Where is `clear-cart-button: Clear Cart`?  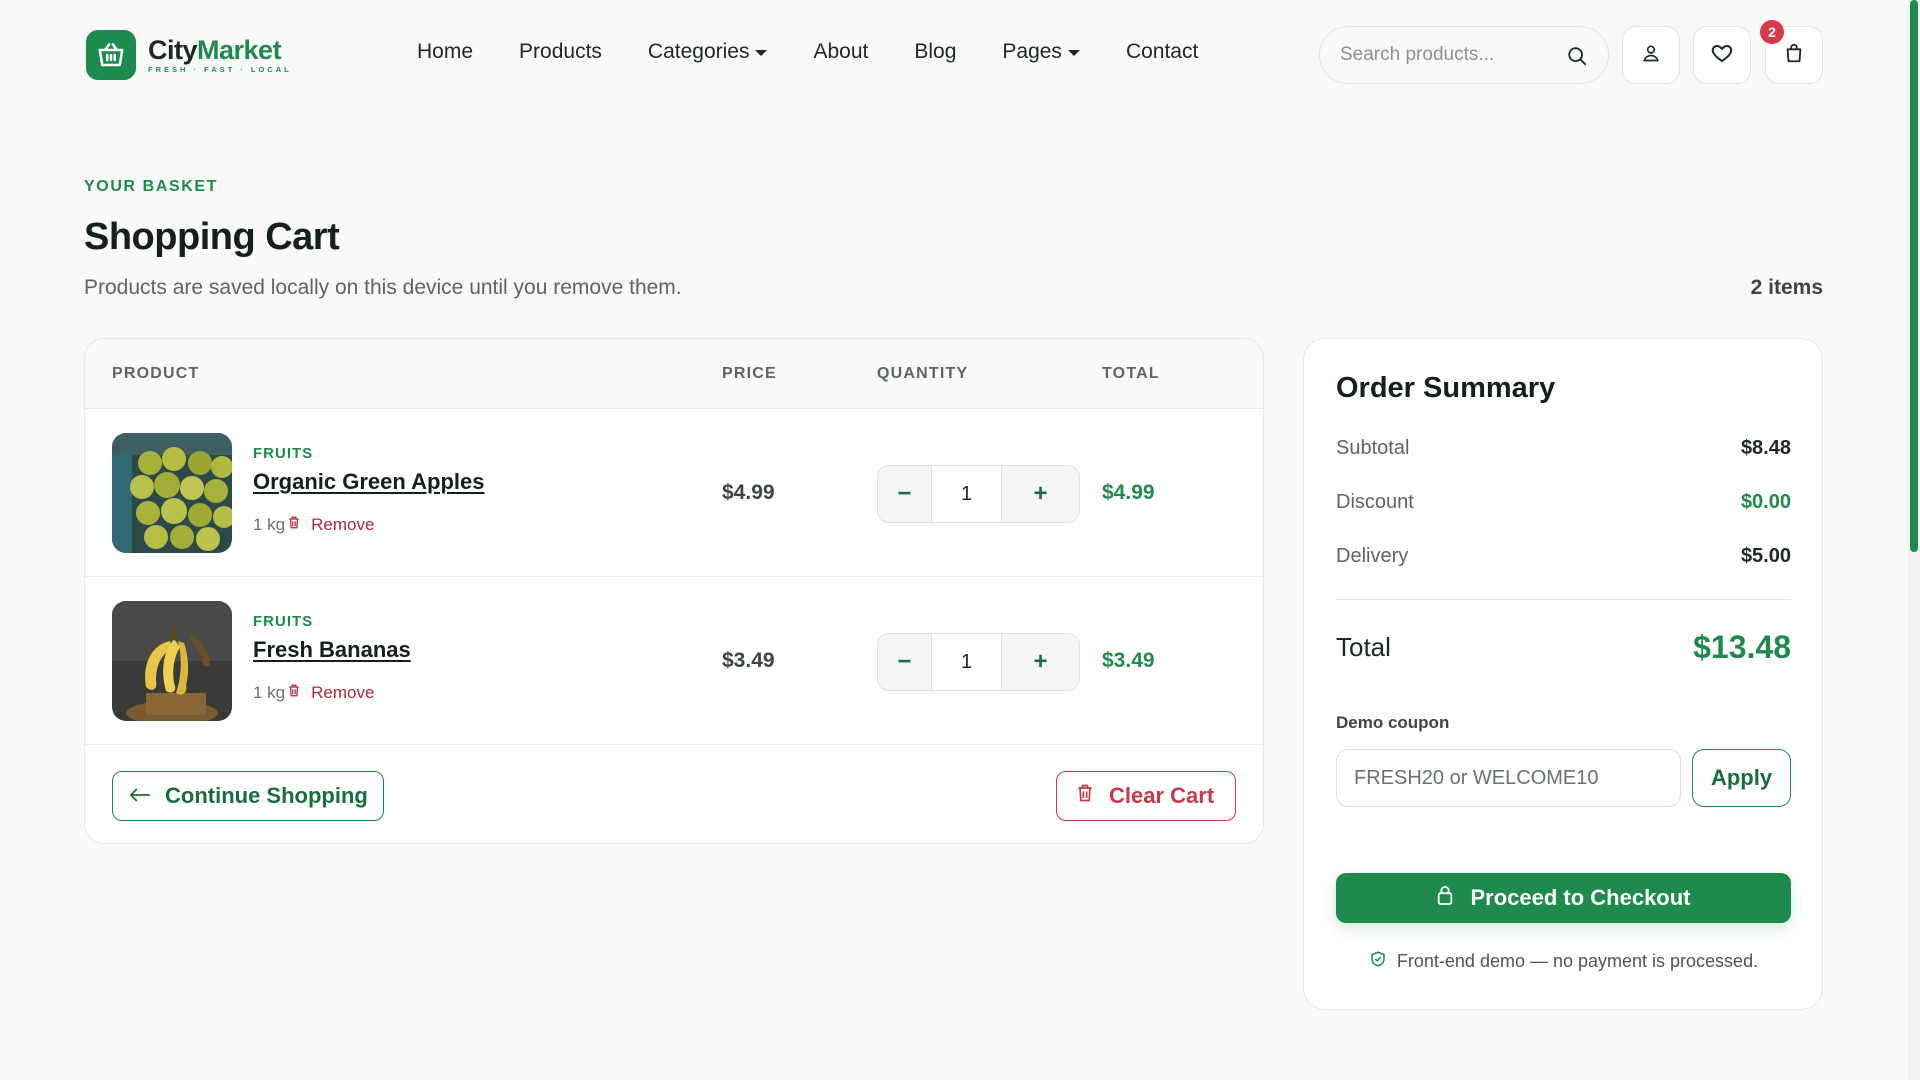 clear-cart-button: Clear Cart is located at coordinates (1146, 796).